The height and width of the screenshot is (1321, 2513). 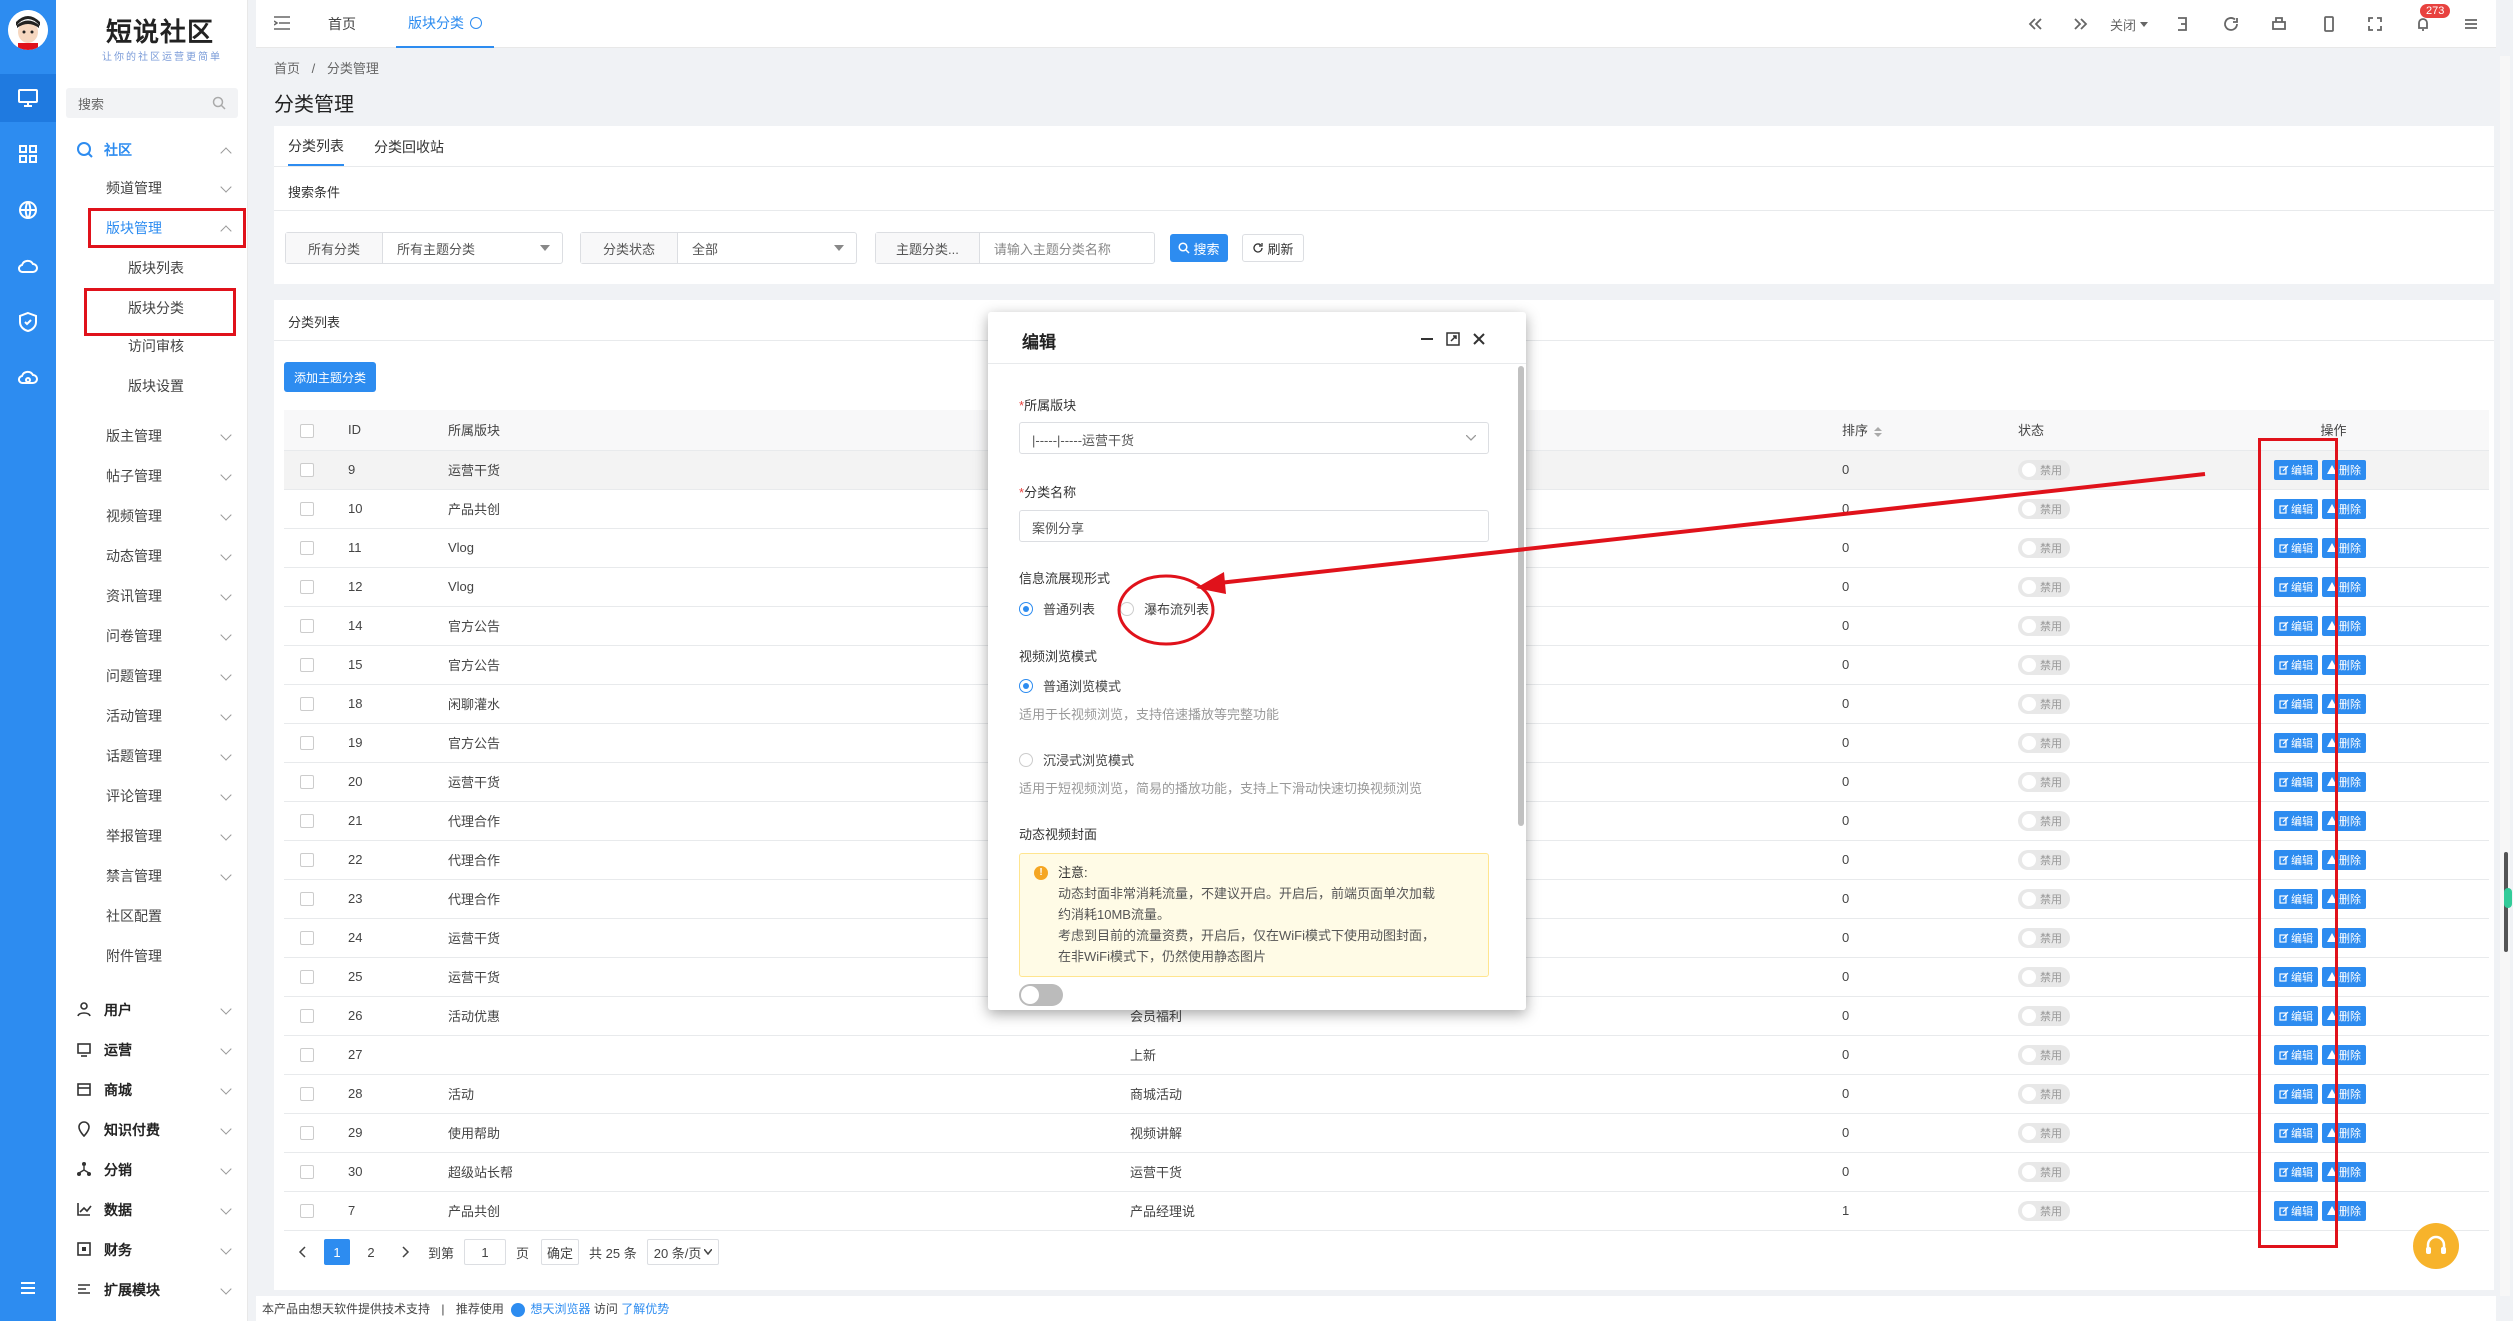 I want to click on customer-service-button, so click(x=2436, y=1246).